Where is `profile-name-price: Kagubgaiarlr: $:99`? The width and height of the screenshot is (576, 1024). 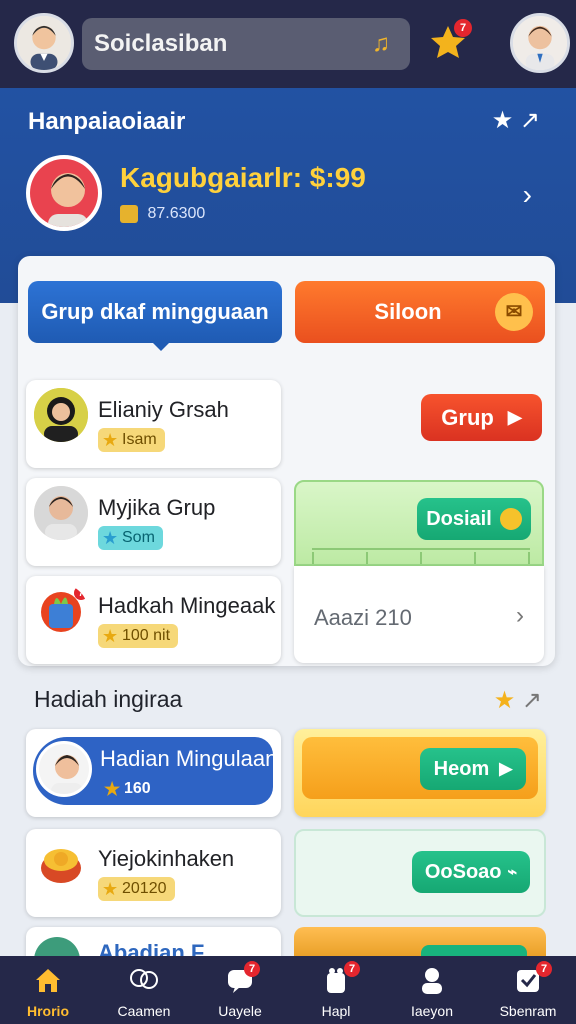 profile-name-price: Kagubgaiarlr: $:99 is located at coordinates (243, 177).